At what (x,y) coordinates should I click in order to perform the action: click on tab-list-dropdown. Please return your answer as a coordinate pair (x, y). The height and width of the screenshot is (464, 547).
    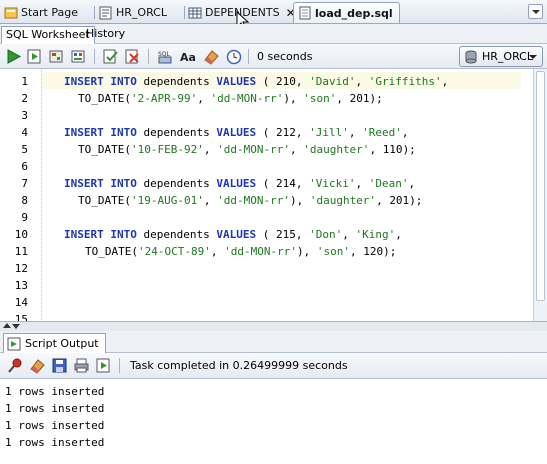
    Looking at the image, I should click on (535, 11).